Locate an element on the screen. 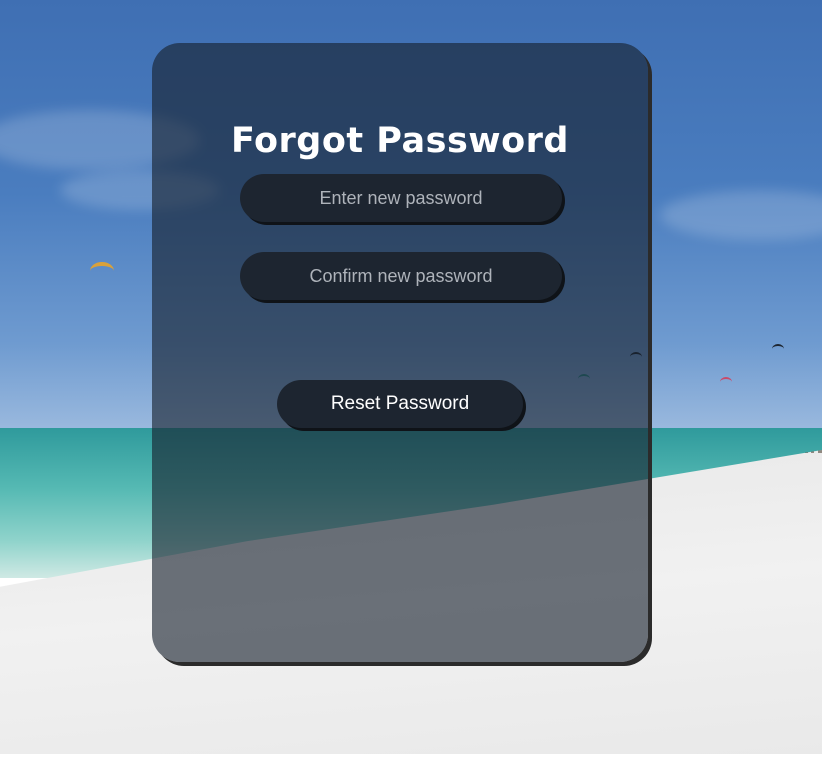  page-title: Forgot Password is located at coordinates (399, 141).